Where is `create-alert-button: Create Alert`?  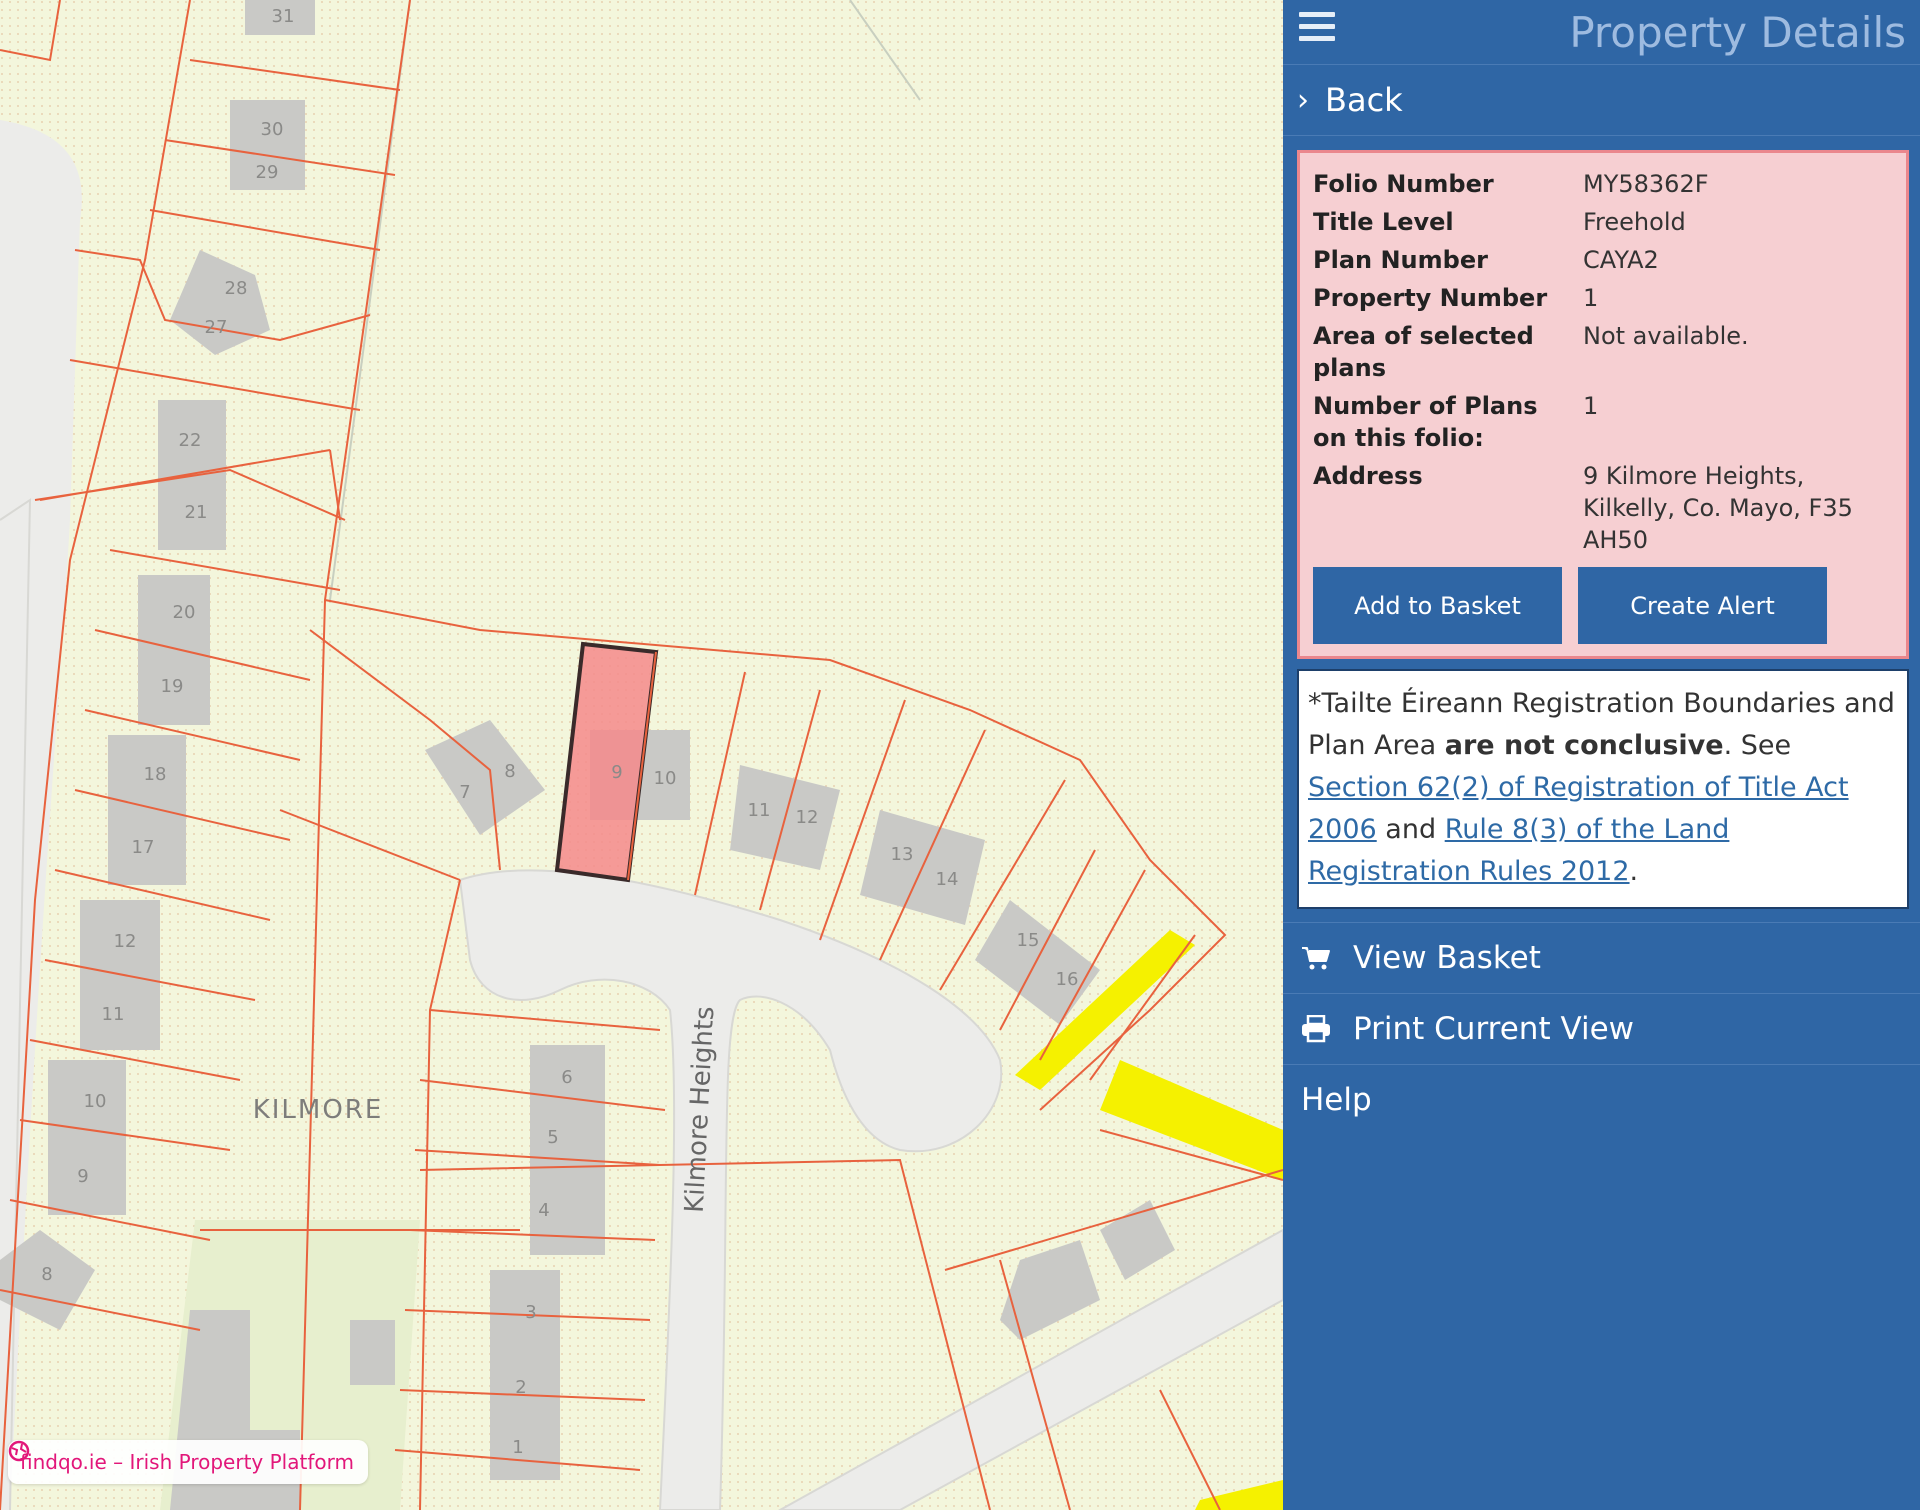 create-alert-button: Create Alert is located at coordinates (1702, 605).